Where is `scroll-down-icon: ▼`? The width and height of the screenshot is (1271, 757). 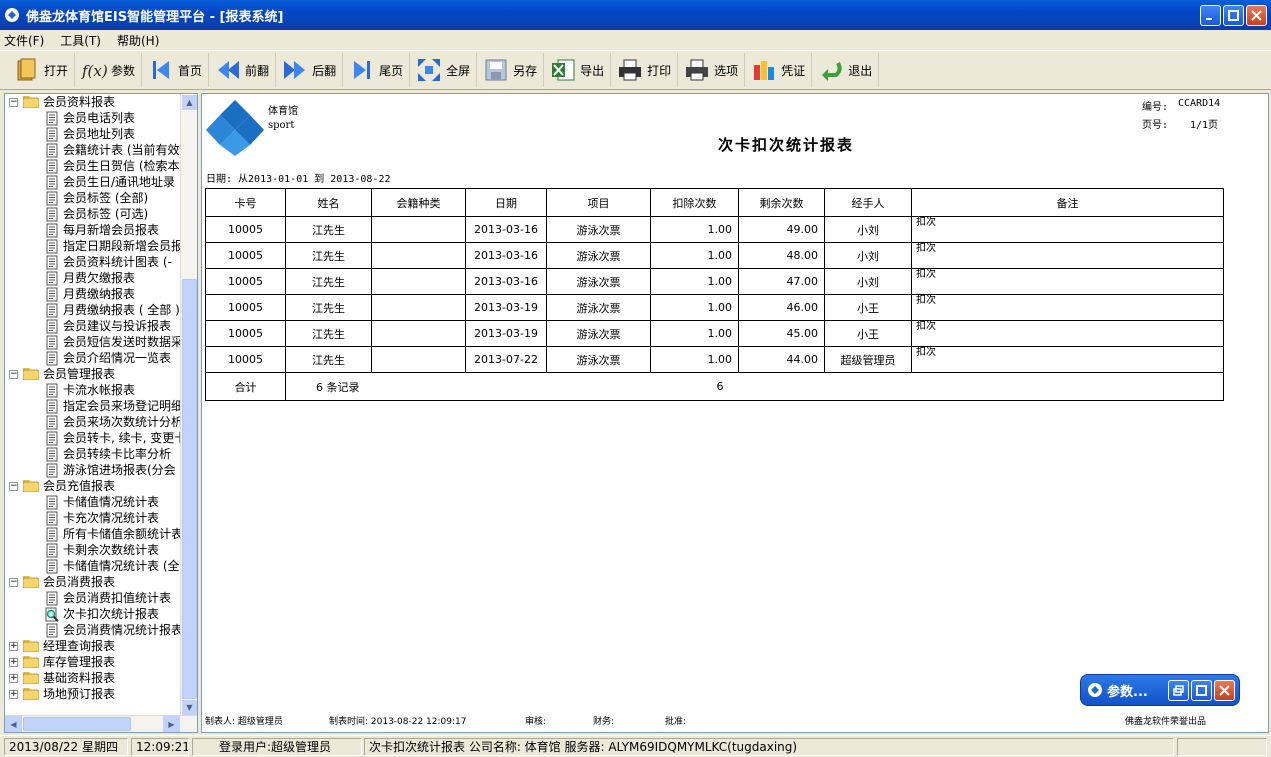 scroll-down-icon: ▼ is located at coordinates (189, 707).